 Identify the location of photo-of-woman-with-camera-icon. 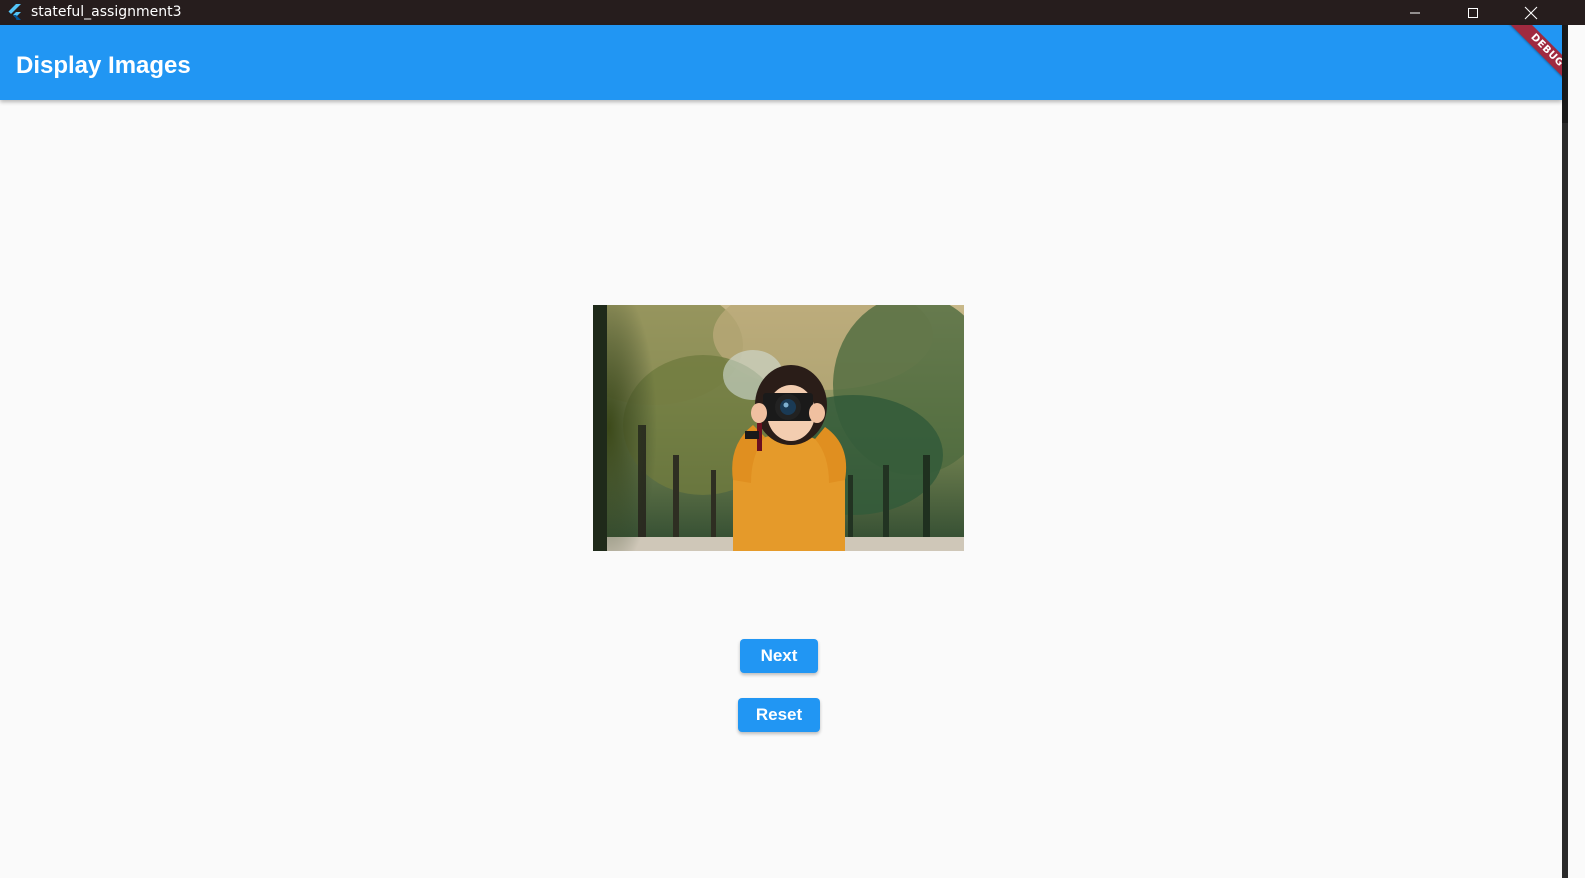
(778, 428).